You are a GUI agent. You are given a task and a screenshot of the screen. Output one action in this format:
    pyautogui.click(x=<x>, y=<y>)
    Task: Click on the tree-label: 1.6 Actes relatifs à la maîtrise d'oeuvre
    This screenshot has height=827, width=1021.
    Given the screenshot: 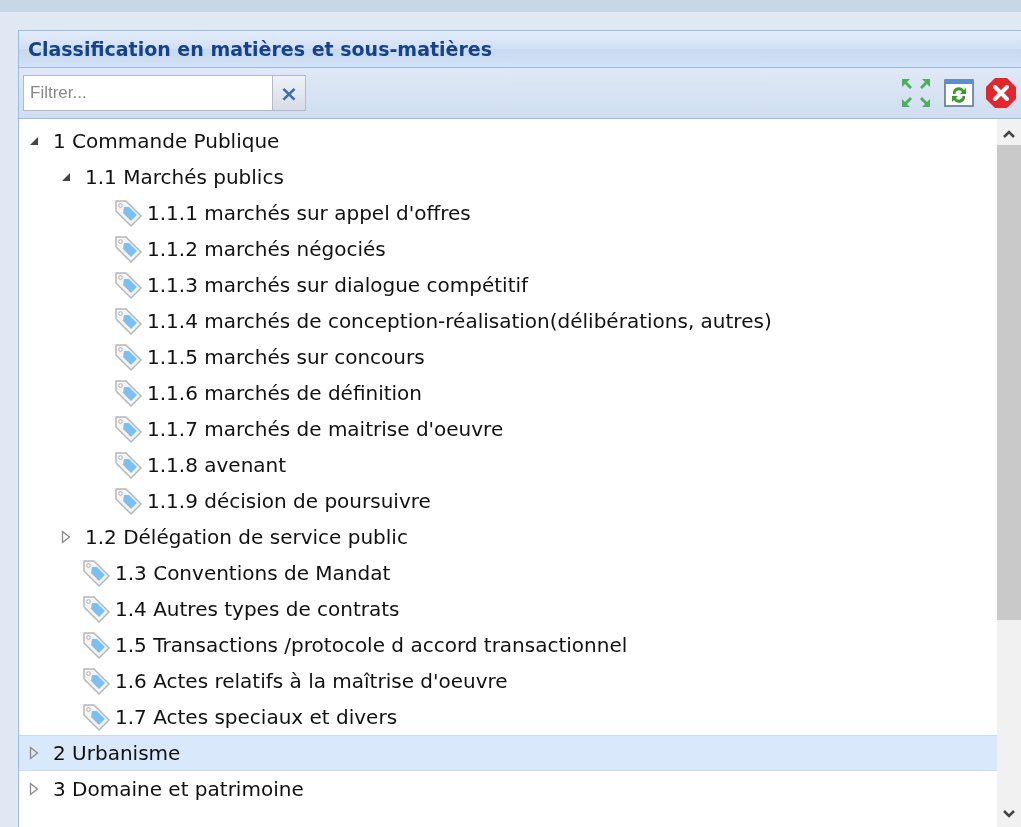 What is the action you would take?
    pyautogui.click(x=311, y=681)
    